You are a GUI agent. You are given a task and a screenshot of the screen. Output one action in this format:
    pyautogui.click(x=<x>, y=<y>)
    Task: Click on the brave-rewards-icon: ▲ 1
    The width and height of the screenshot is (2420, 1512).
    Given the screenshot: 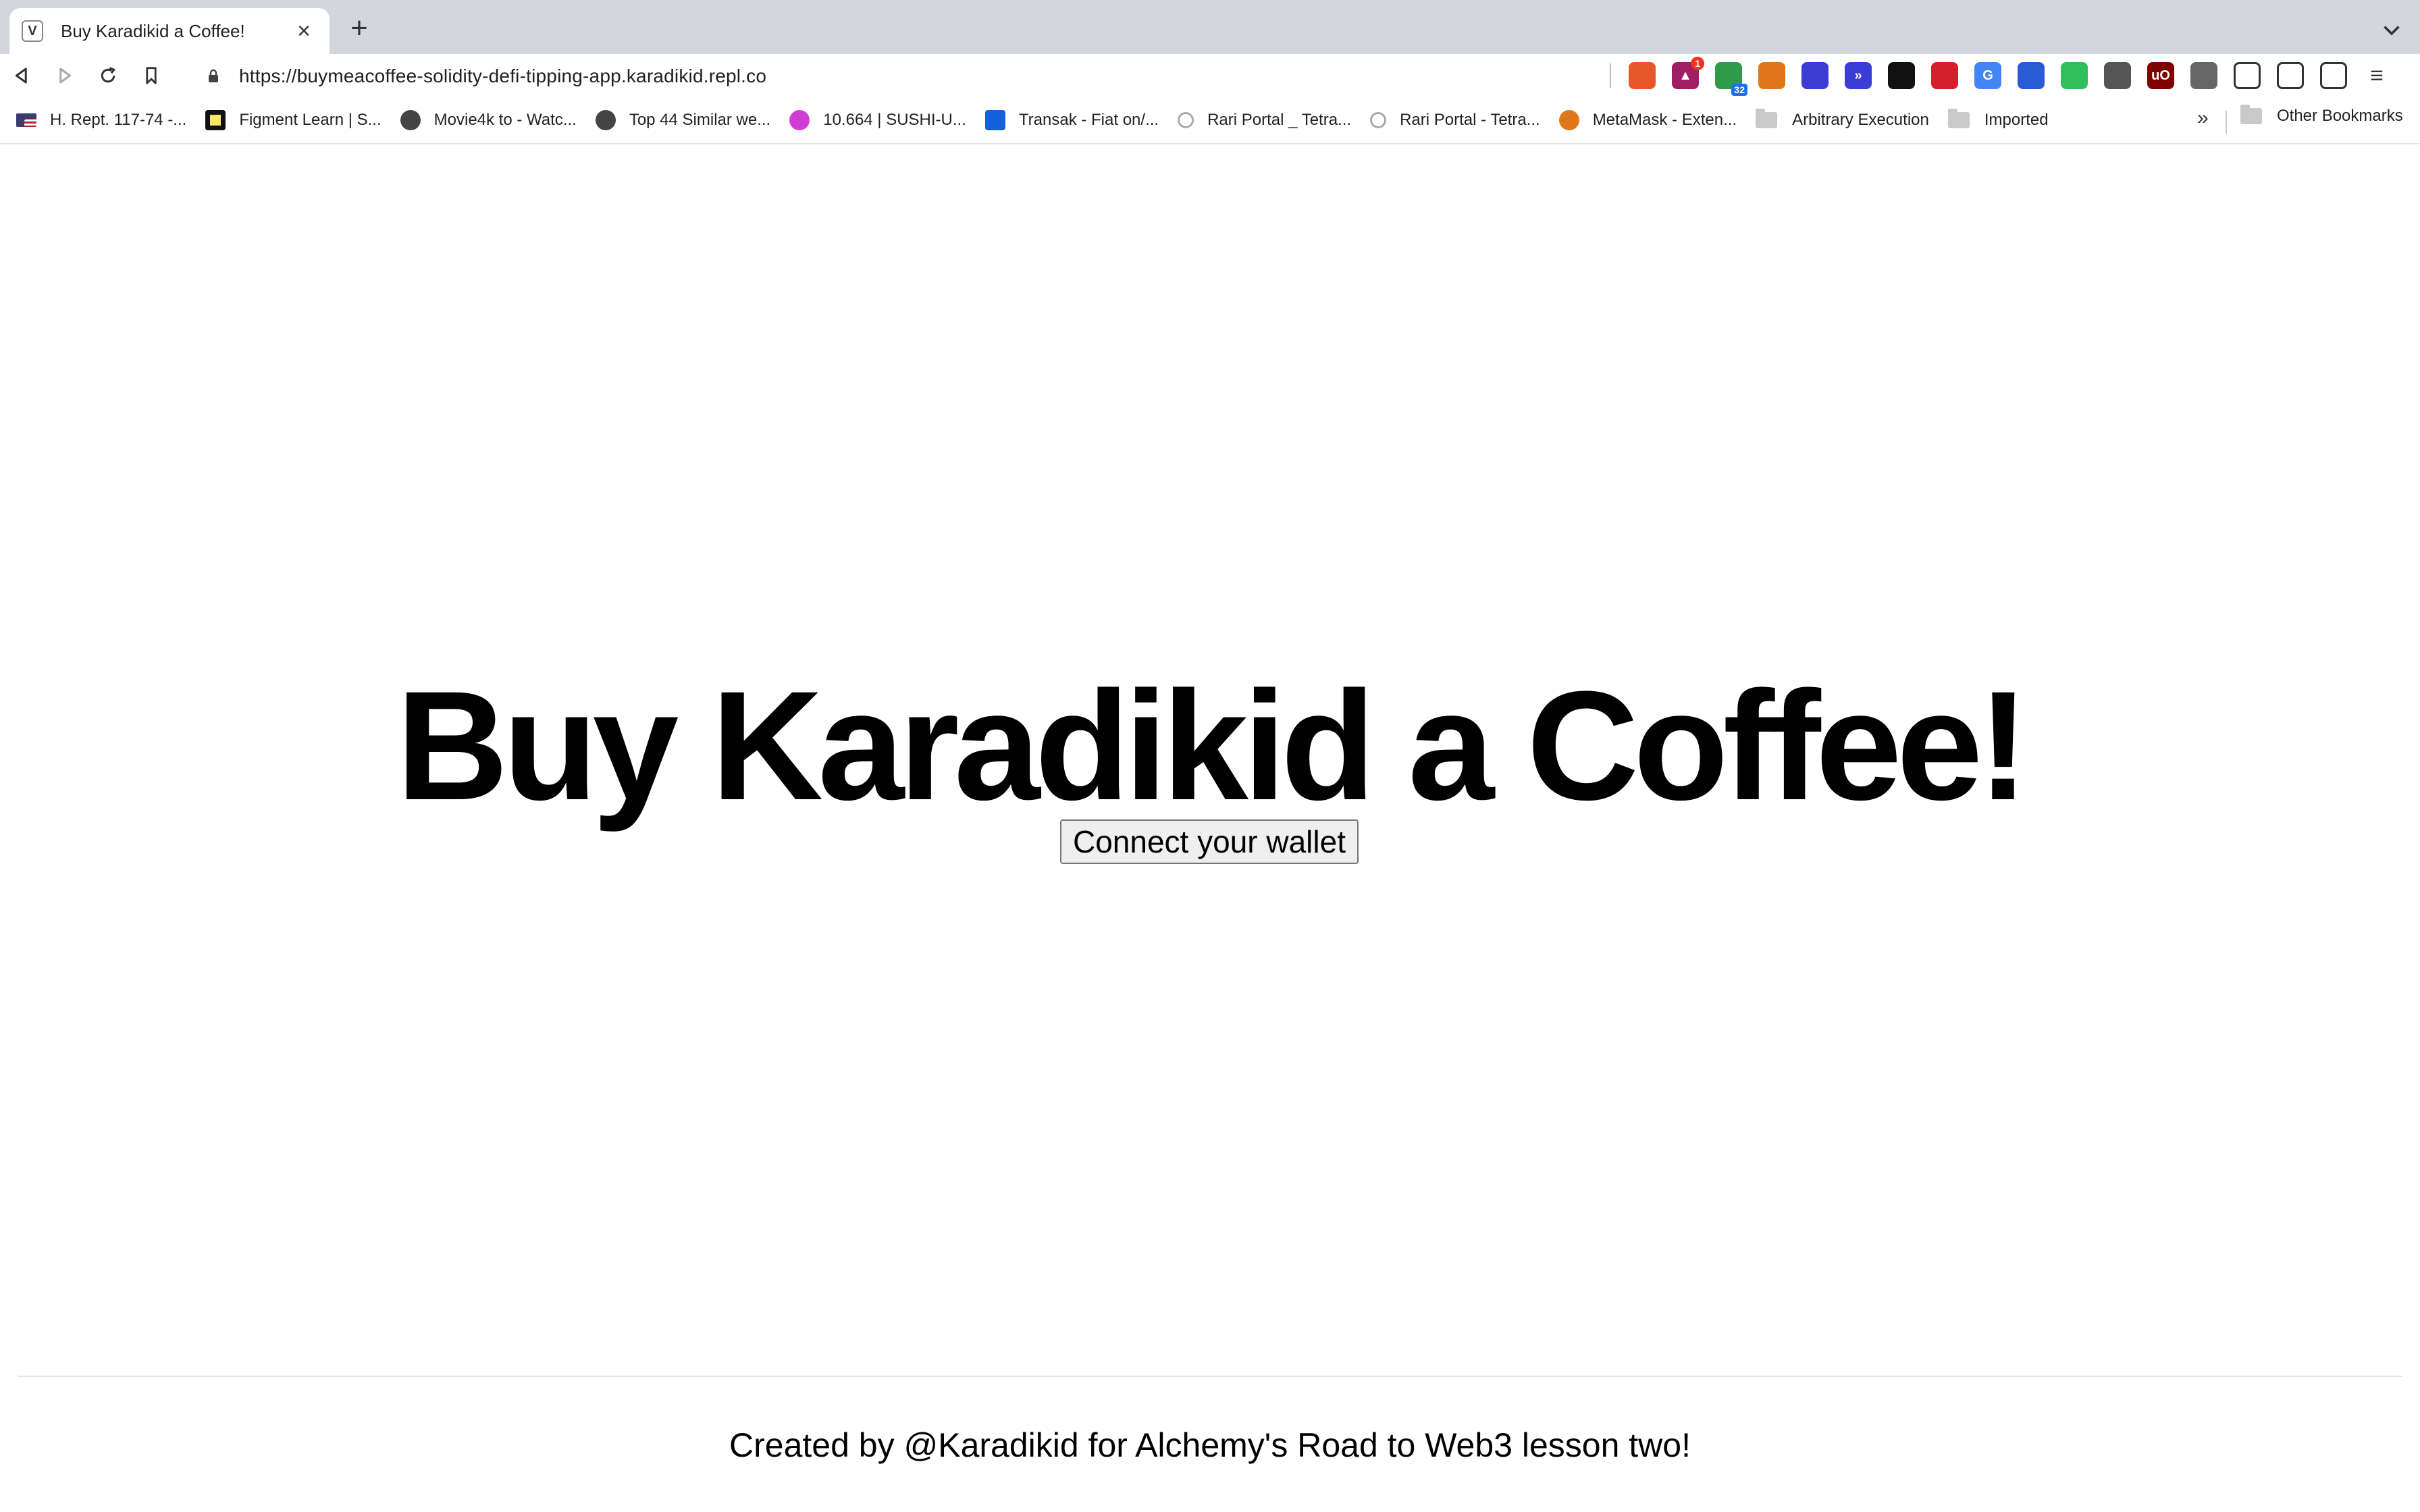 What is the action you would take?
    pyautogui.click(x=1688, y=73)
    